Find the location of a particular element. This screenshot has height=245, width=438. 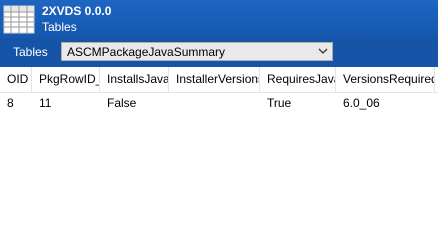

cell-oid: 8 is located at coordinates (16, 103).